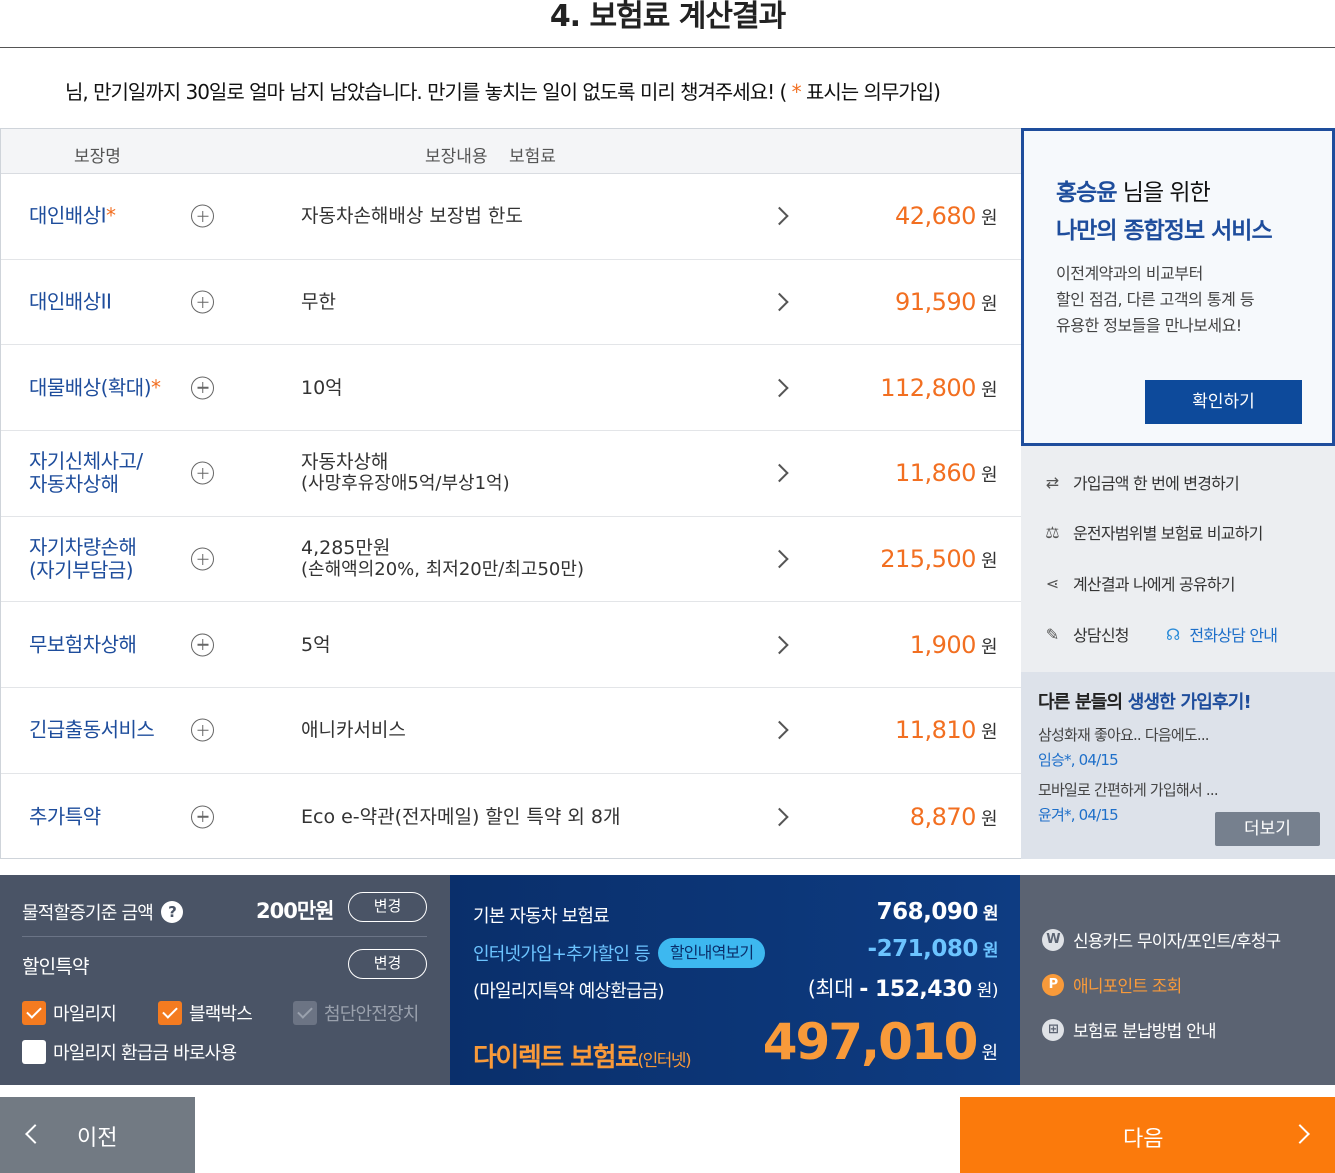  I want to click on change-amount-link: ⇄ 가입금액 한 번에 변경하기, so click(1140, 482).